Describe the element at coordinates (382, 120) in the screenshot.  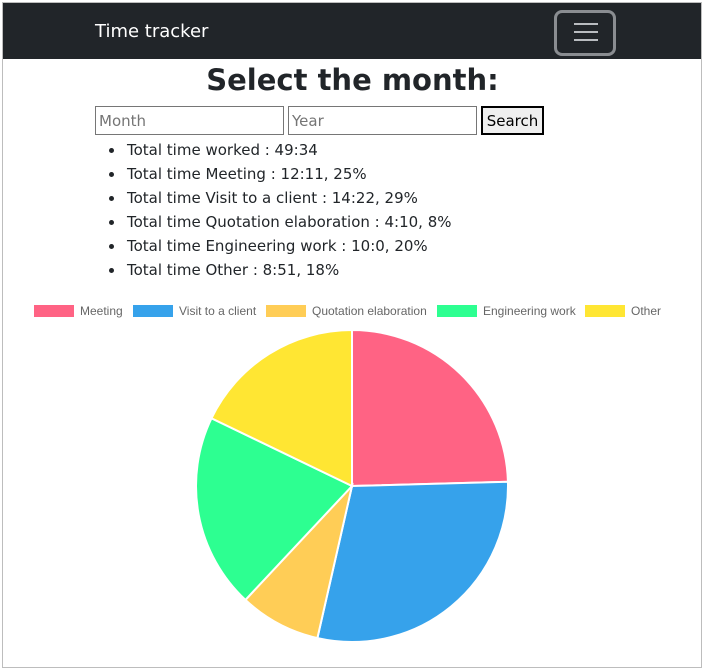
I see `year-input` at that location.